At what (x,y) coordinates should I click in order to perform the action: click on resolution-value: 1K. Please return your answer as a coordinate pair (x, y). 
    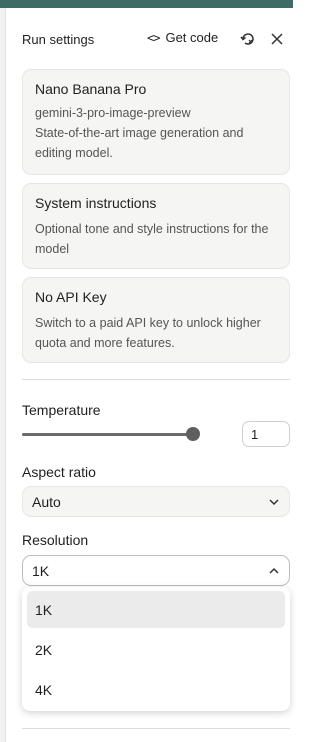
    Looking at the image, I should click on (41, 570).